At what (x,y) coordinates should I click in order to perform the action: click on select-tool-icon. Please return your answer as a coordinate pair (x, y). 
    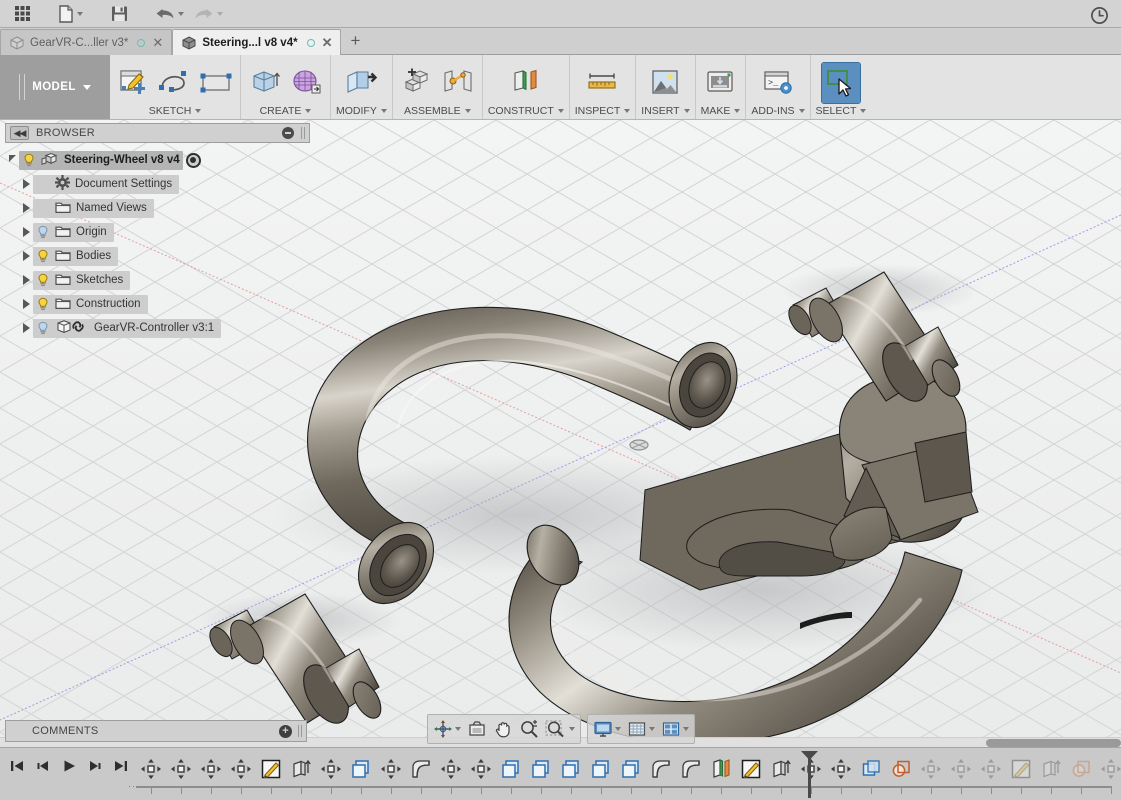
    Looking at the image, I should click on (840, 83).